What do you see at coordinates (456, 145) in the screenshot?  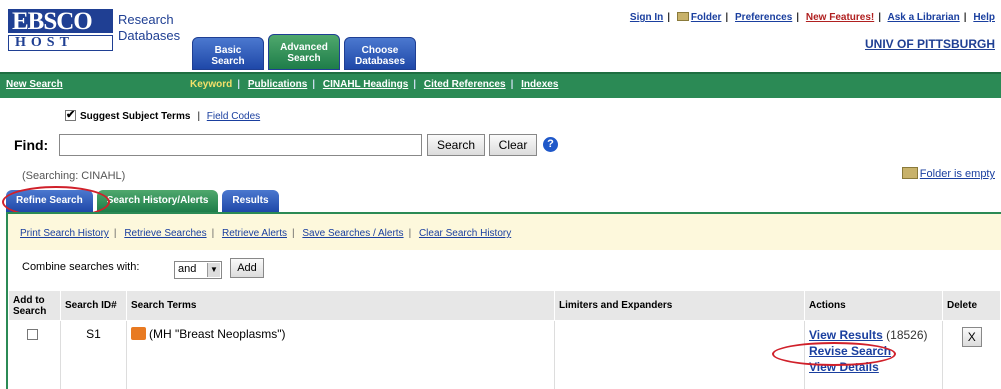 I see `search-button: Search` at bounding box center [456, 145].